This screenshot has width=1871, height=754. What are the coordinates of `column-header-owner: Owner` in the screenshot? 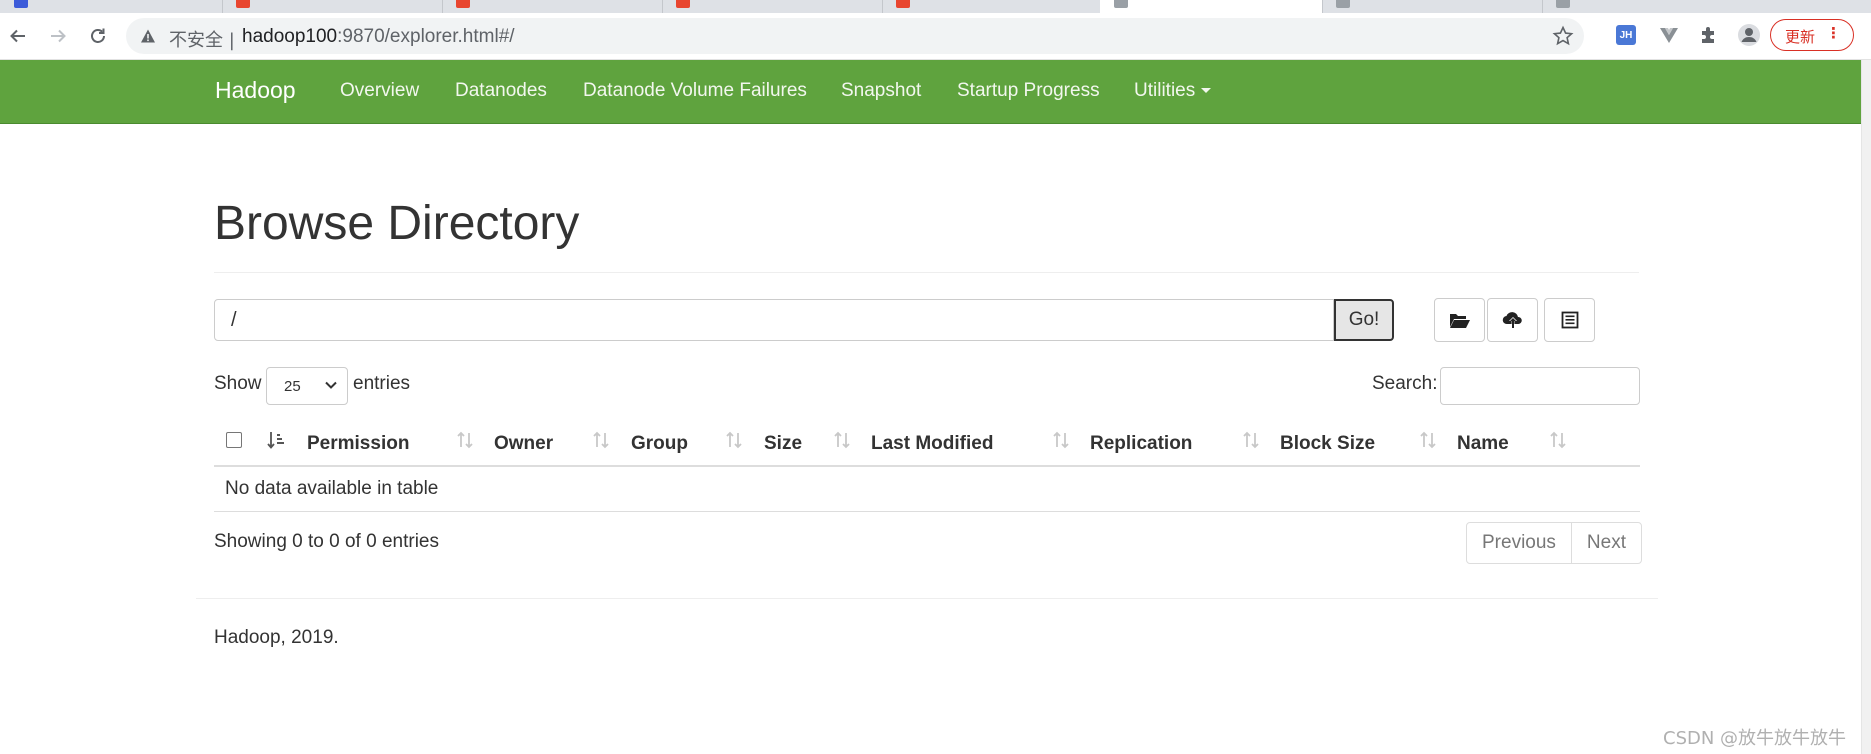 It's located at (523, 444).